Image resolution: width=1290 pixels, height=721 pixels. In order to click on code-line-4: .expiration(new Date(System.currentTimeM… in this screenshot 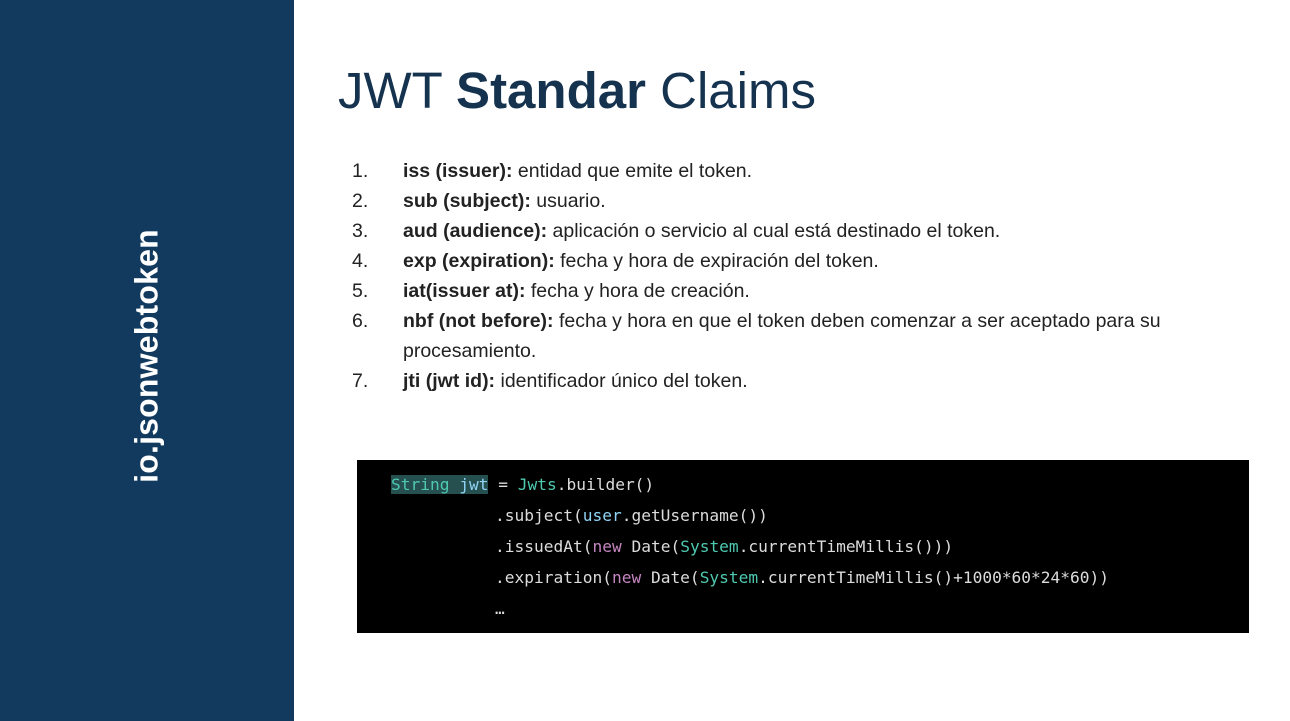, I will do `click(820, 580)`.